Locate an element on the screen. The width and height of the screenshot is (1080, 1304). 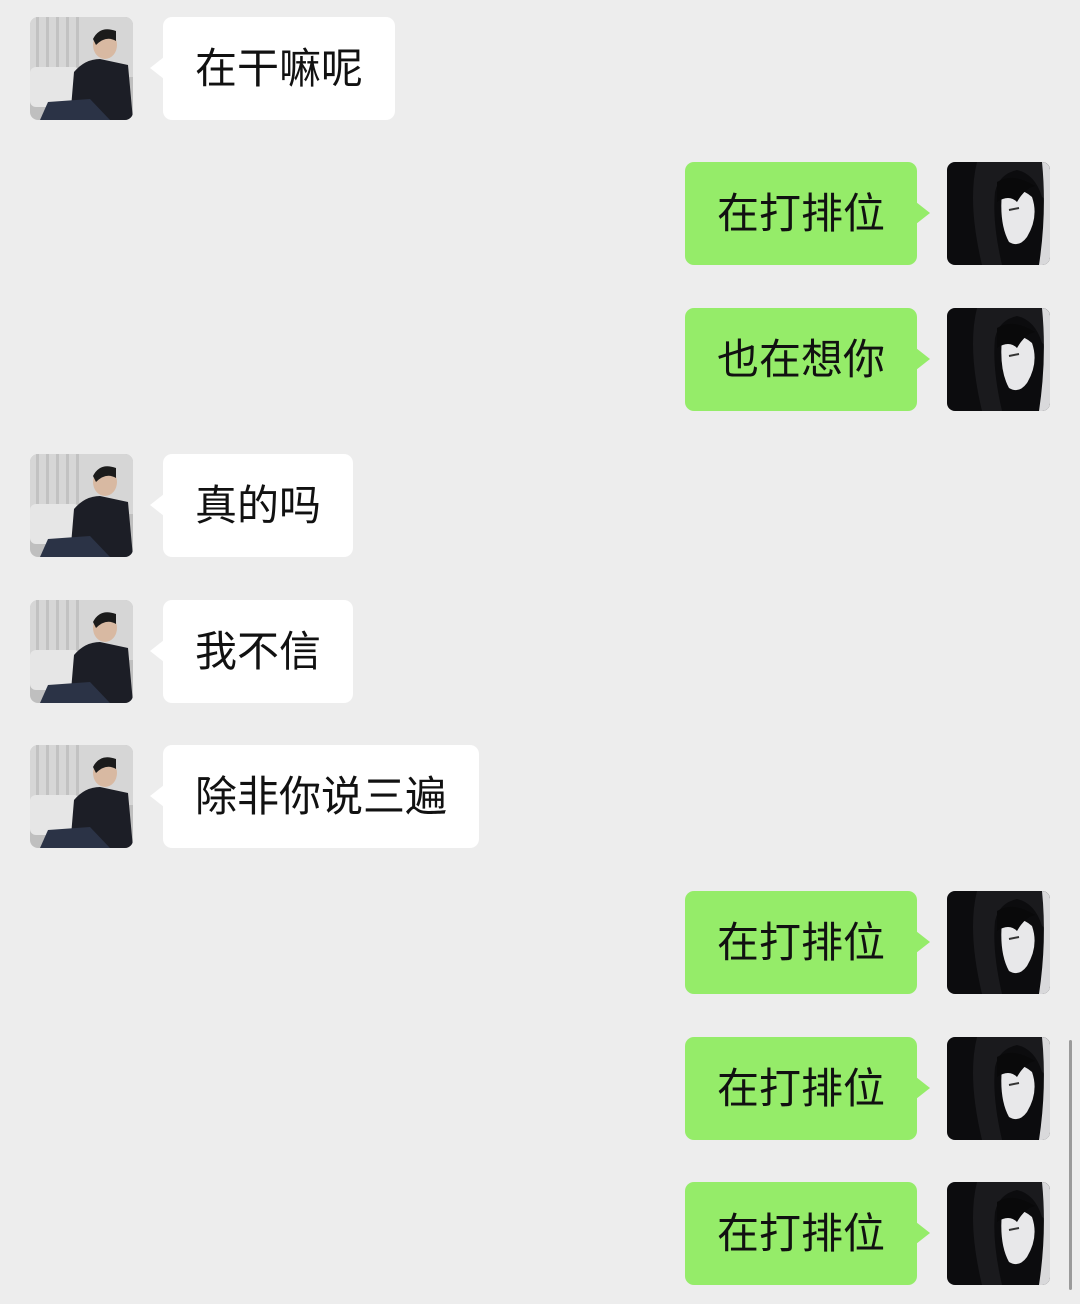
message-bubble: 也在想你 is located at coordinates (807, 359).